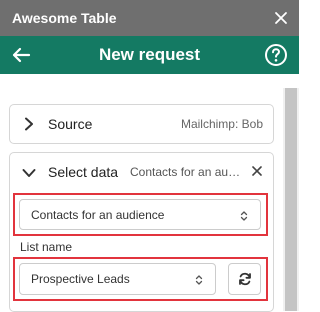  Describe the element at coordinates (276, 55) in the screenshot. I see `help-circle-icon` at that location.